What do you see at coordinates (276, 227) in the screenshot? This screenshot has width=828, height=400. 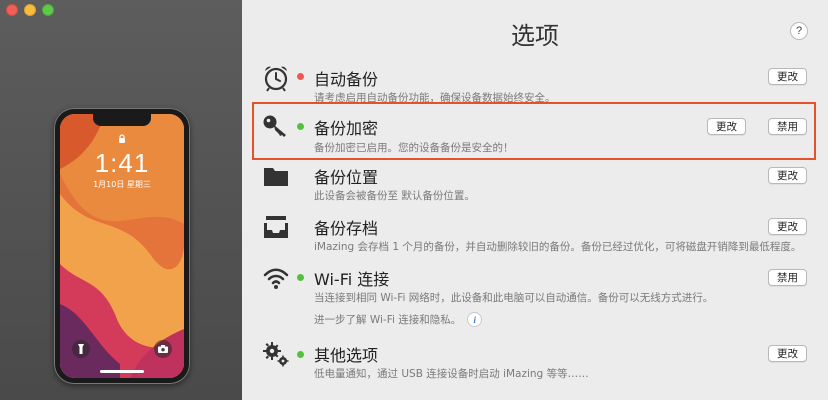 I see `archive-tray-icon` at bounding box center [276, 227].